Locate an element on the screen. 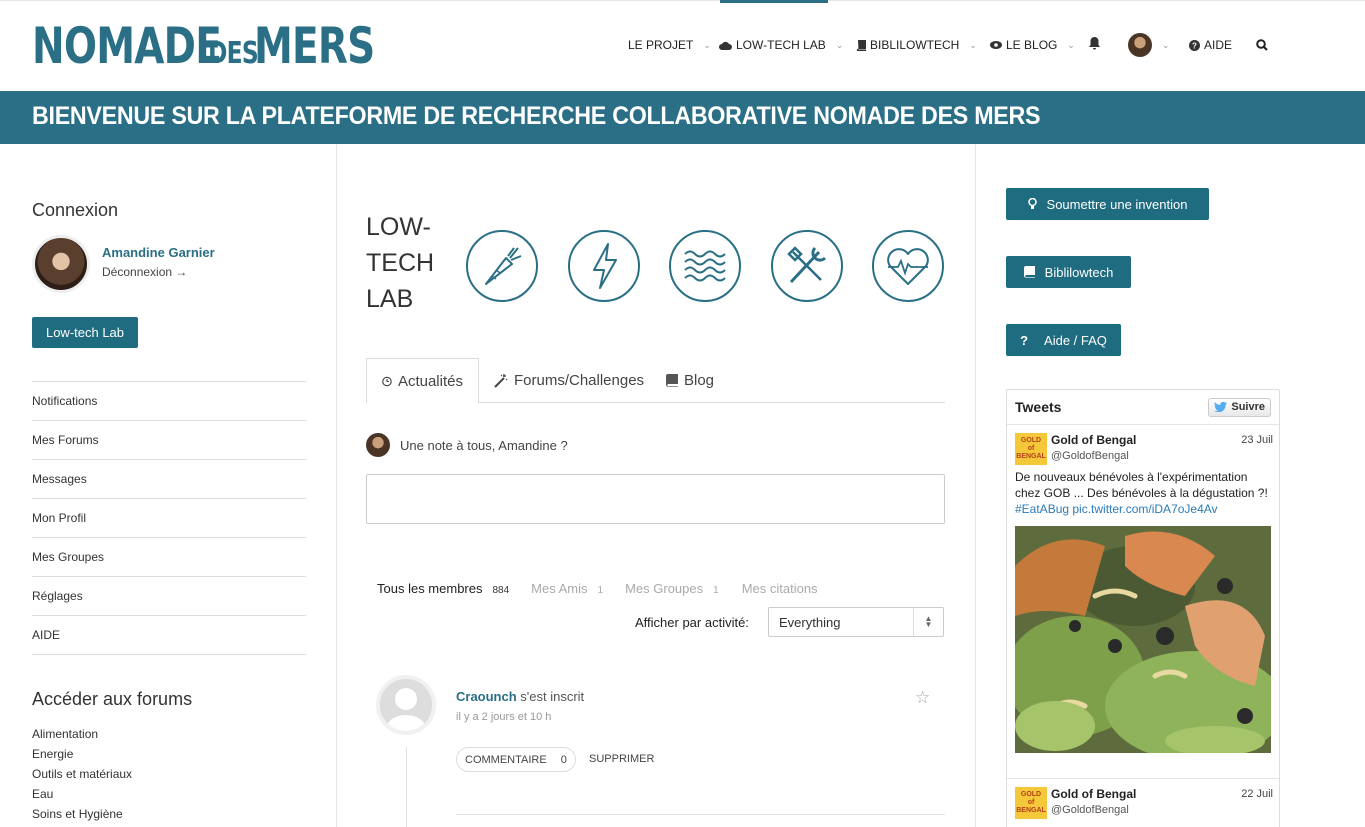  activity-user-link: Craounch is located at coordinates (486, 696).